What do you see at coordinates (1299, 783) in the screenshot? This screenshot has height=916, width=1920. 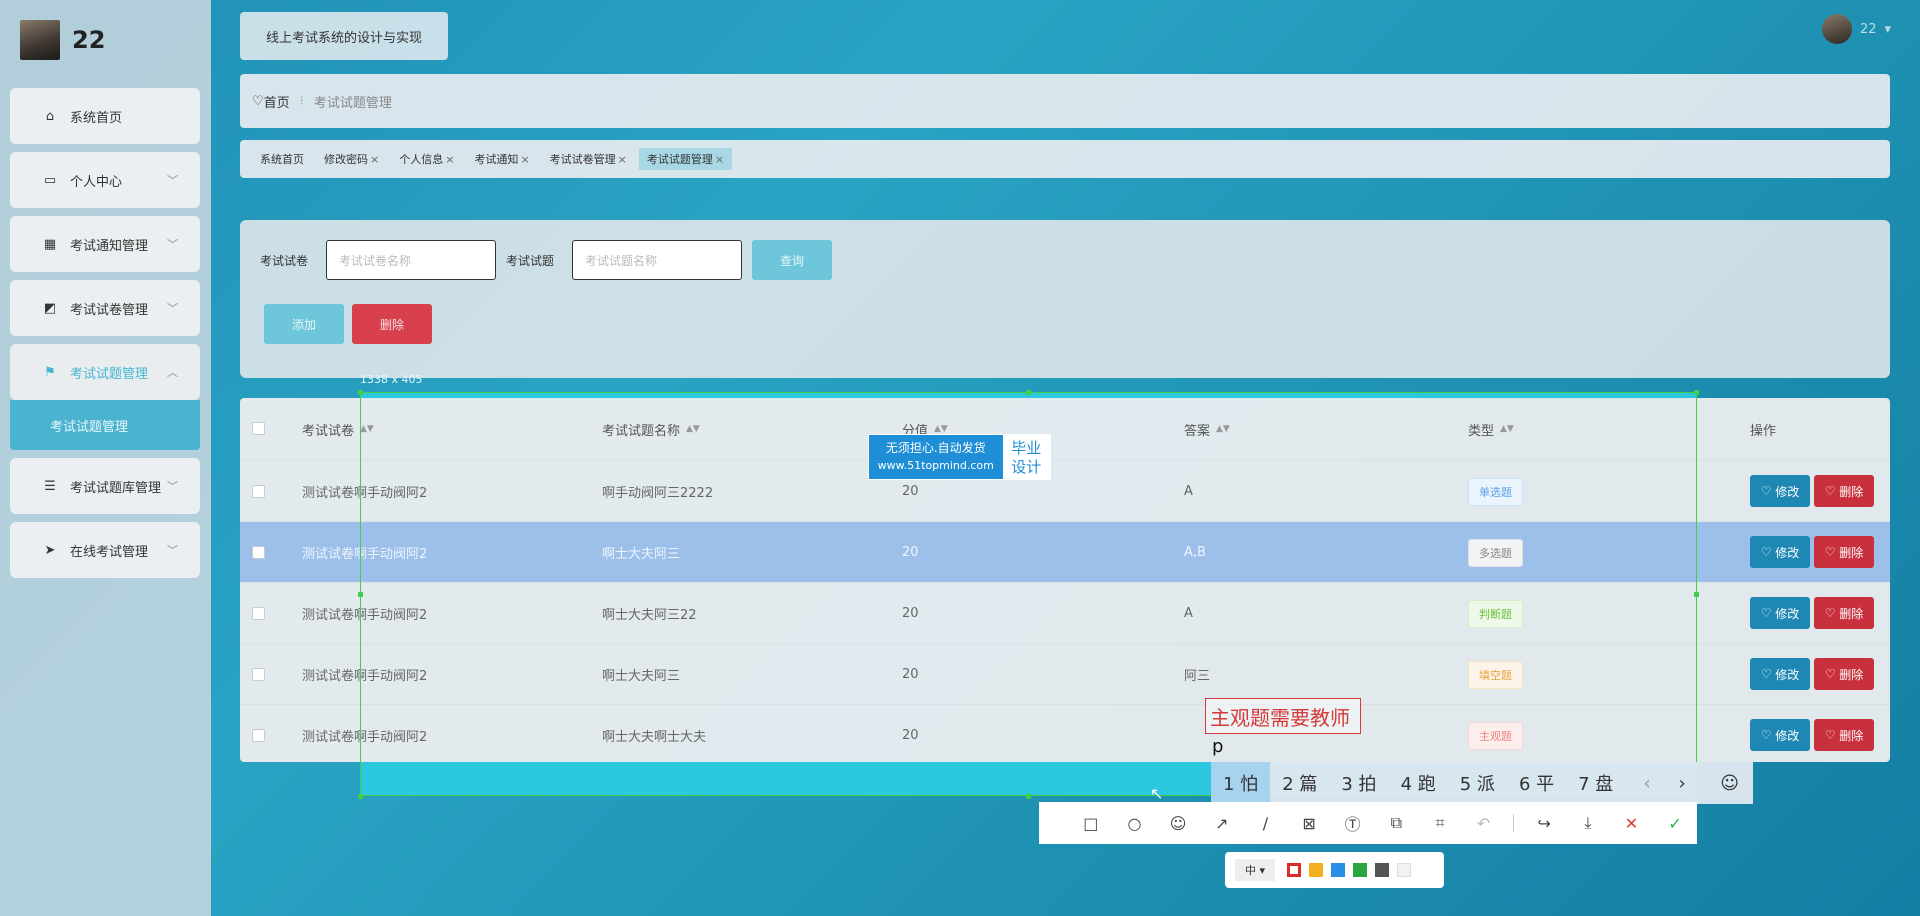 I see `ime-candidate: 2 篇` at bounding box center [1299, 783].